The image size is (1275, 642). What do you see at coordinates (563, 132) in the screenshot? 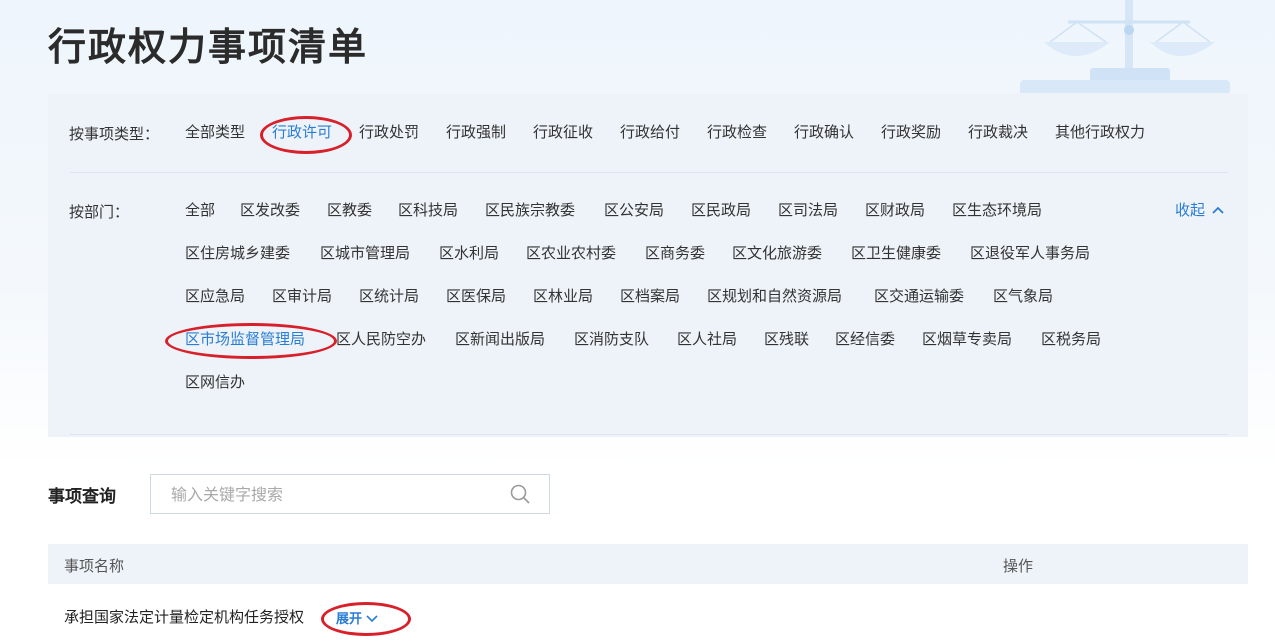
I see `type-filter-item: 行政征收` at bounding box center [563, 132].